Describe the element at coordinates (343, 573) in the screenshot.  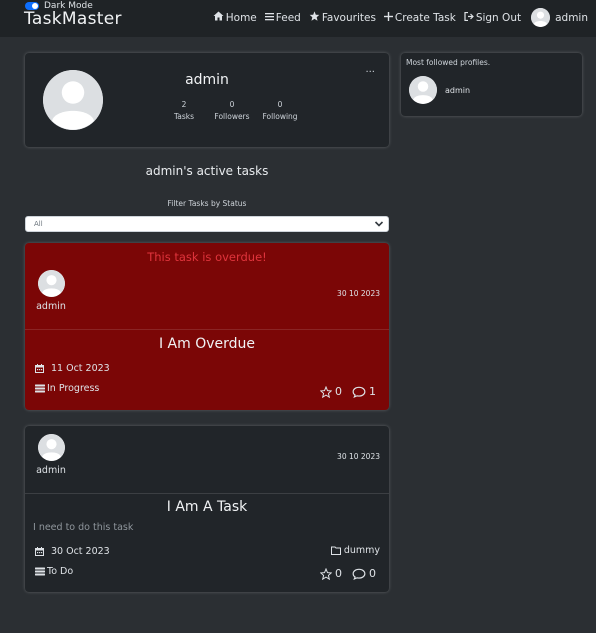
I see `task-counts: 0 0` at that location.